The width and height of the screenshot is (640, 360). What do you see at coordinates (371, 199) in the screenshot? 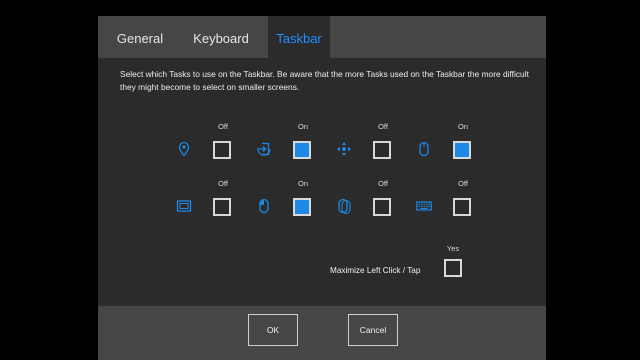
I see `task-right-click: Off` at bounding box center [371, 199].